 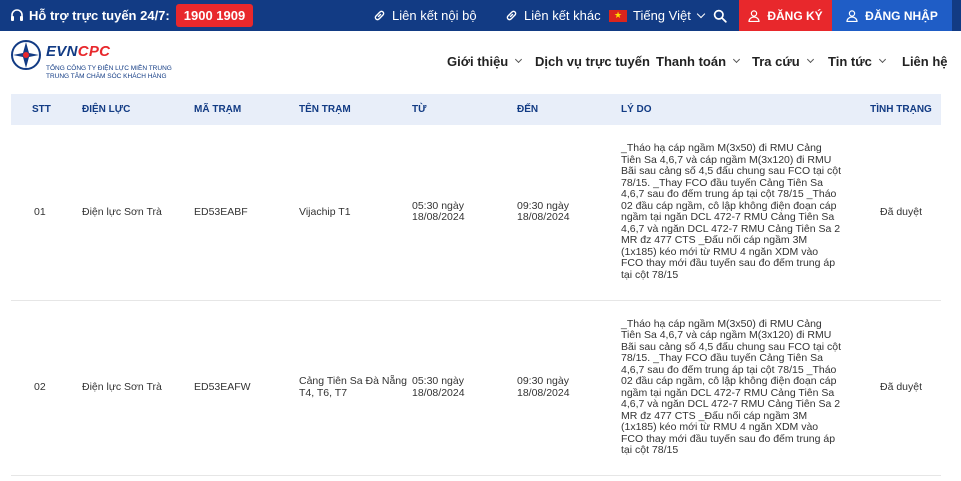 I want to click on hotline: Hỗ trợ trực tuyến 24/7: 1900 1909, so click(x=132, y=15).